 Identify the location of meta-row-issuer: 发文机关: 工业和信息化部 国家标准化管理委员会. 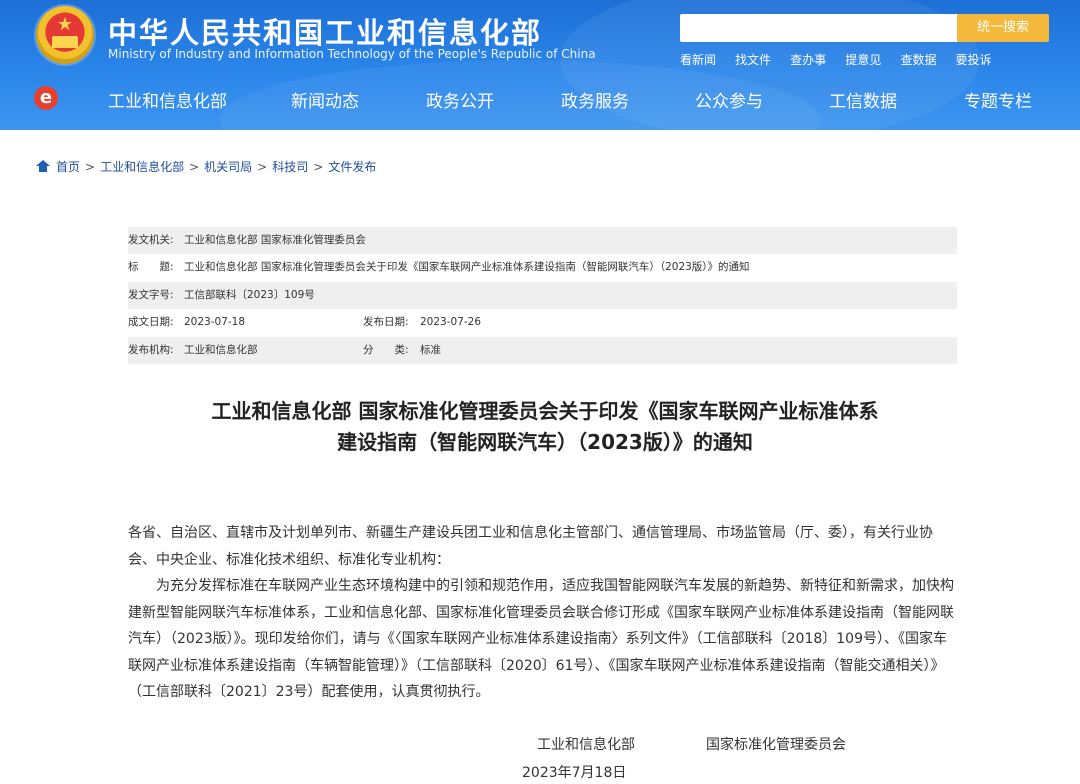
(542, 241).